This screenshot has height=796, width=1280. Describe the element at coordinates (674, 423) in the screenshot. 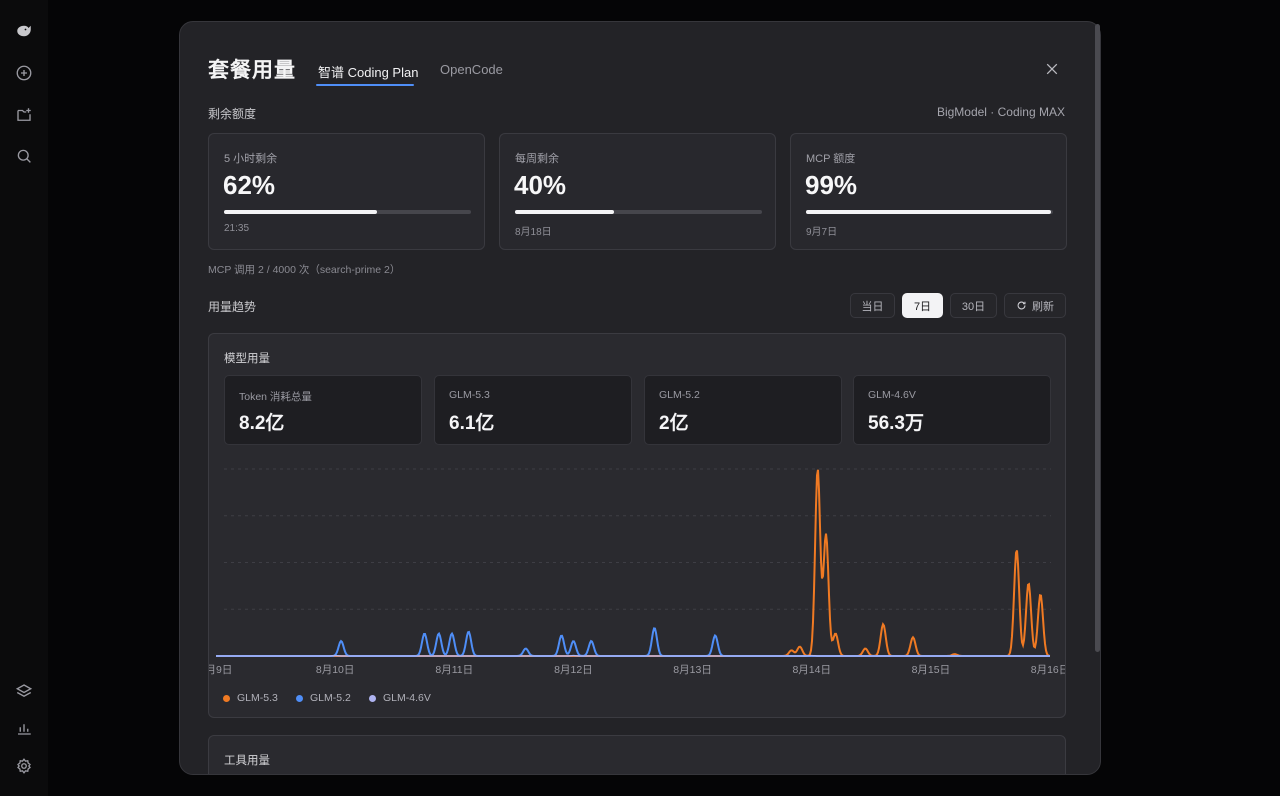

I see `stat-value: 2亿` at that location.